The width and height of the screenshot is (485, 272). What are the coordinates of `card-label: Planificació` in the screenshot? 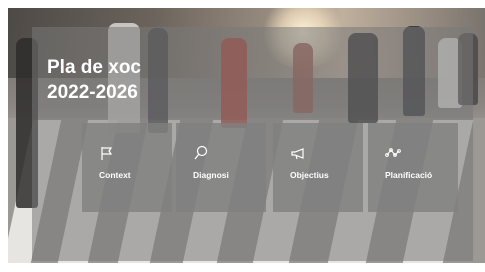 It's located at (409, 175).